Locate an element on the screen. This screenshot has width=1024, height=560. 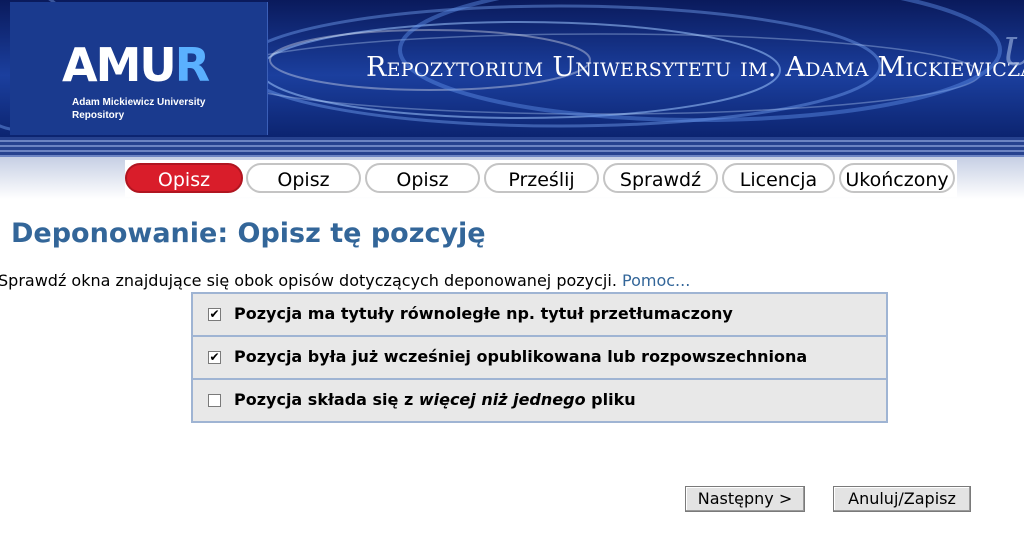
option-text-after: pliku is located at coordinates (610, 399).